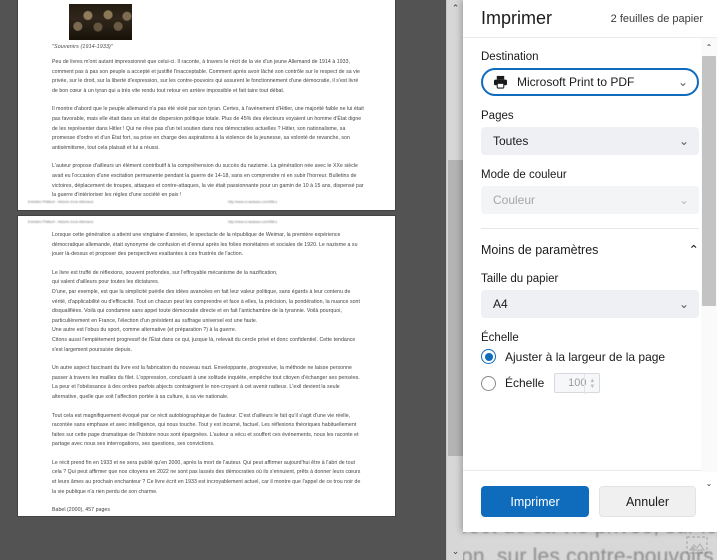  Describe the element at coordinates (590, 304) in the screenshot. I see `paper-size-select: A4 ⌄` at that location.